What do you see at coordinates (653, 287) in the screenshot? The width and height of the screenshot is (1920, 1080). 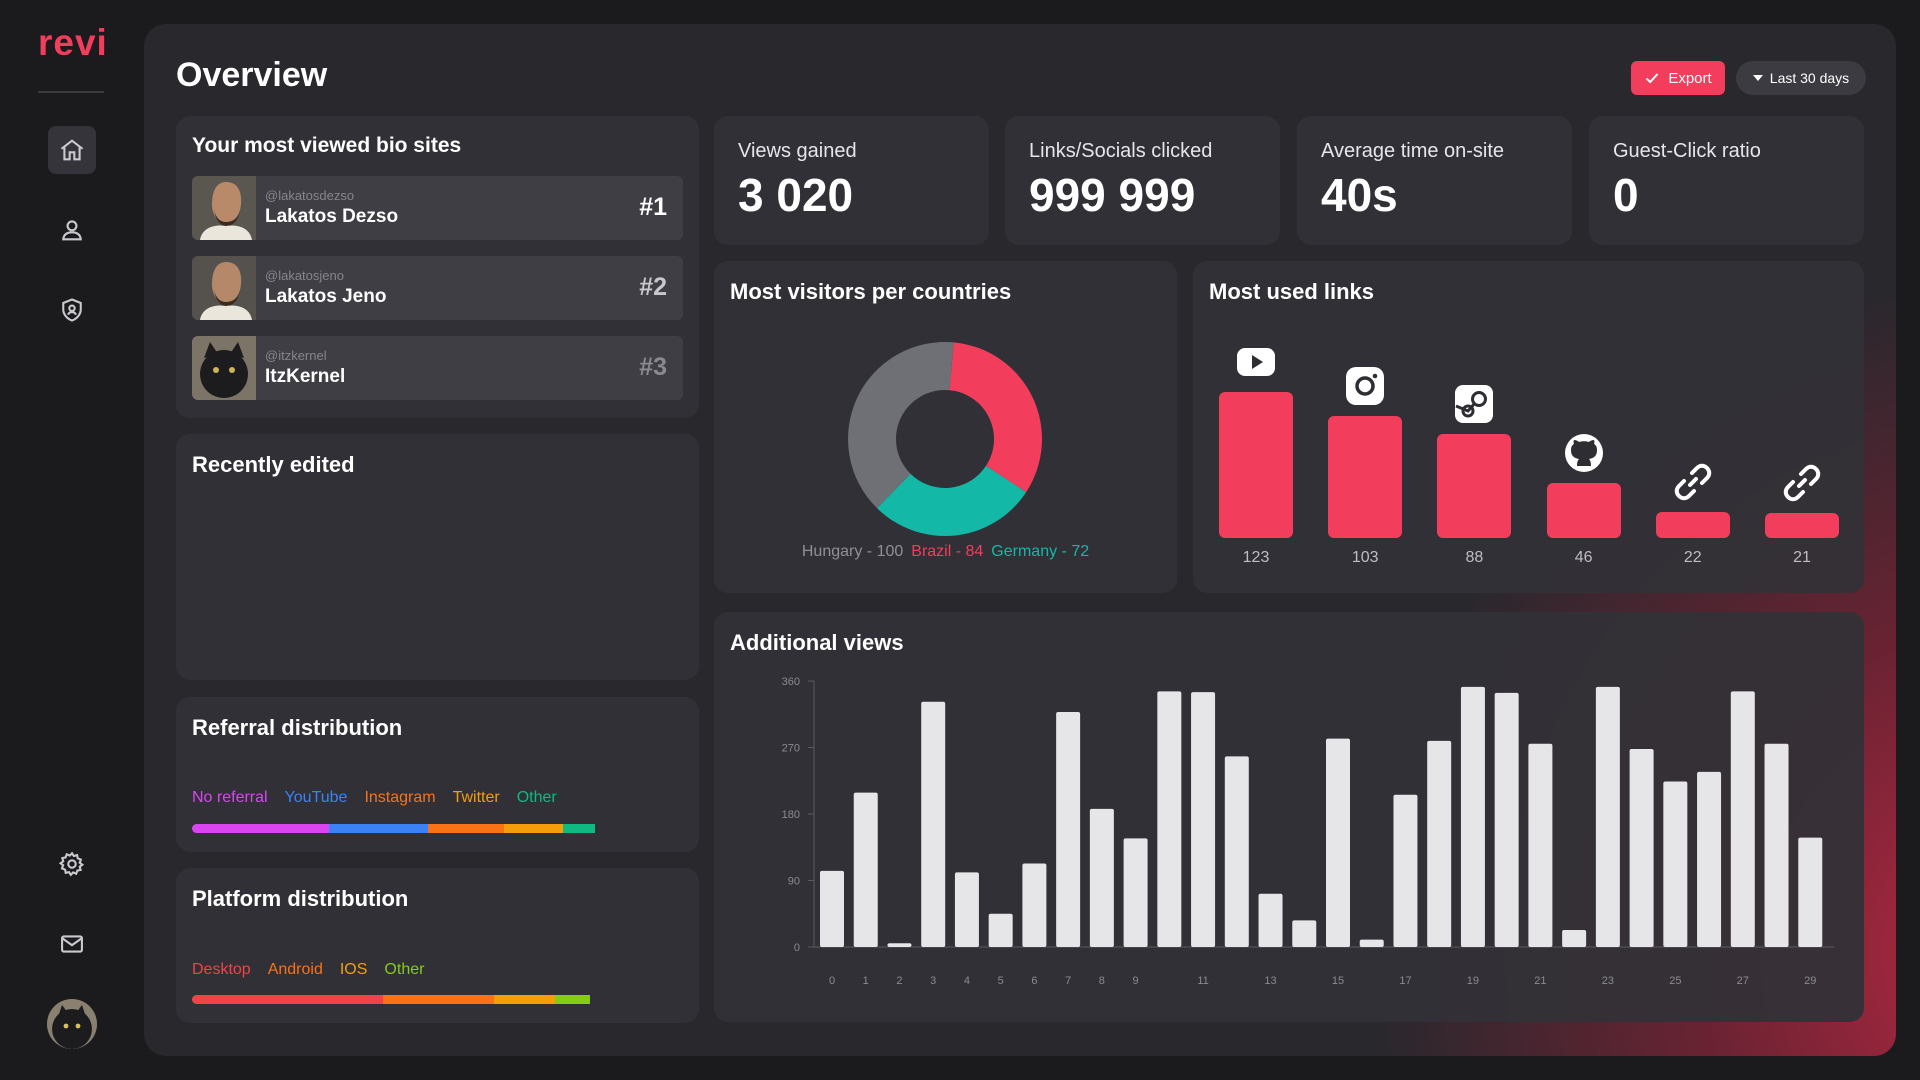 I see `bio-site-rank: #2` at bounding box center [653, 287].